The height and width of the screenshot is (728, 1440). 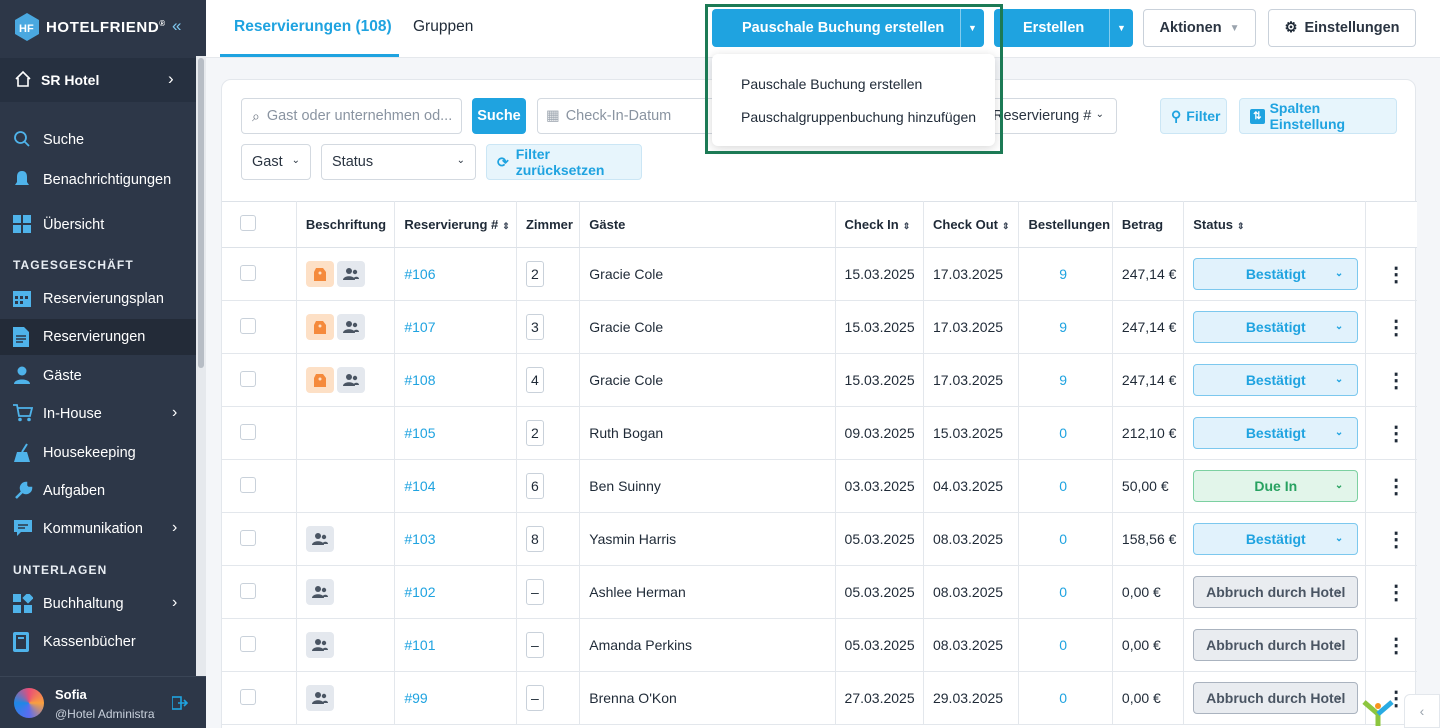 What do you see at coordinates (415, 698) in the screenshot?
I see `reservation-link: #99` at bounding box center [415, 698].